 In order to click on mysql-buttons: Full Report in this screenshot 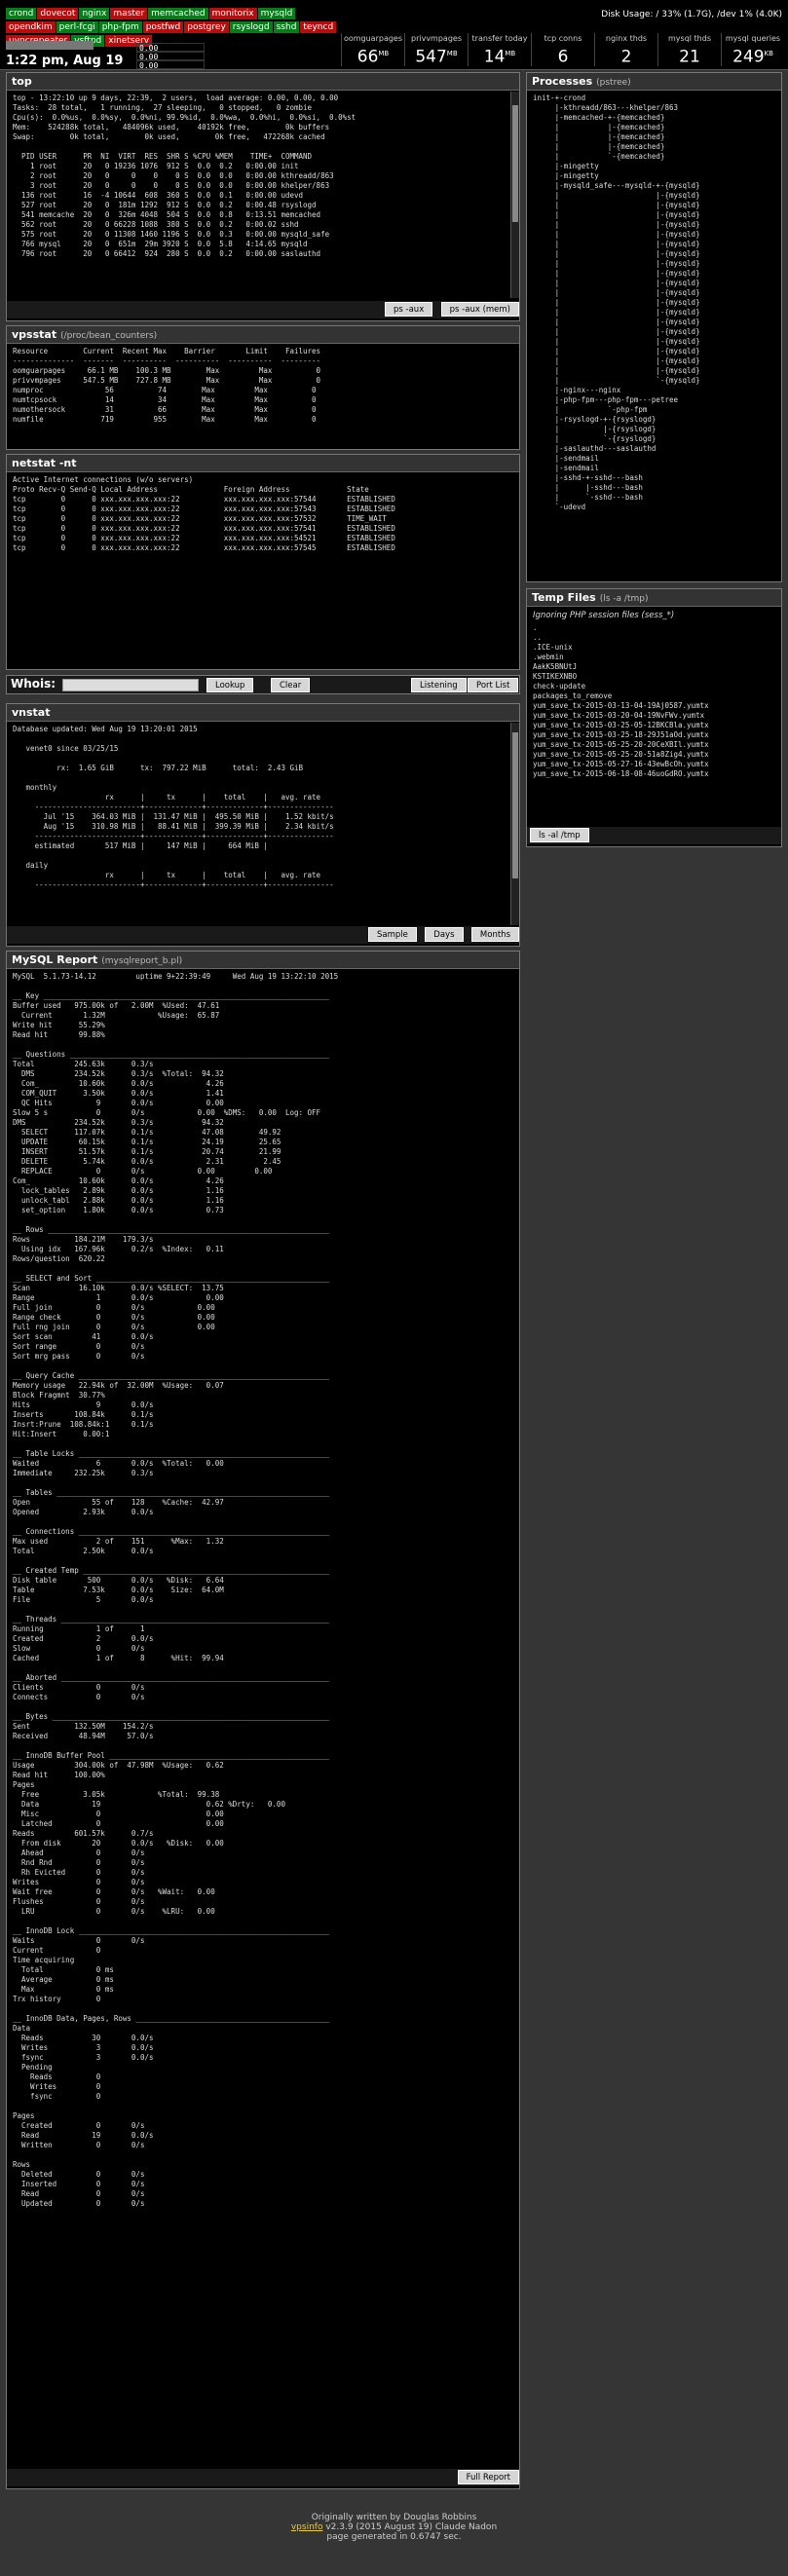, I will do `click(263, 2477)`.